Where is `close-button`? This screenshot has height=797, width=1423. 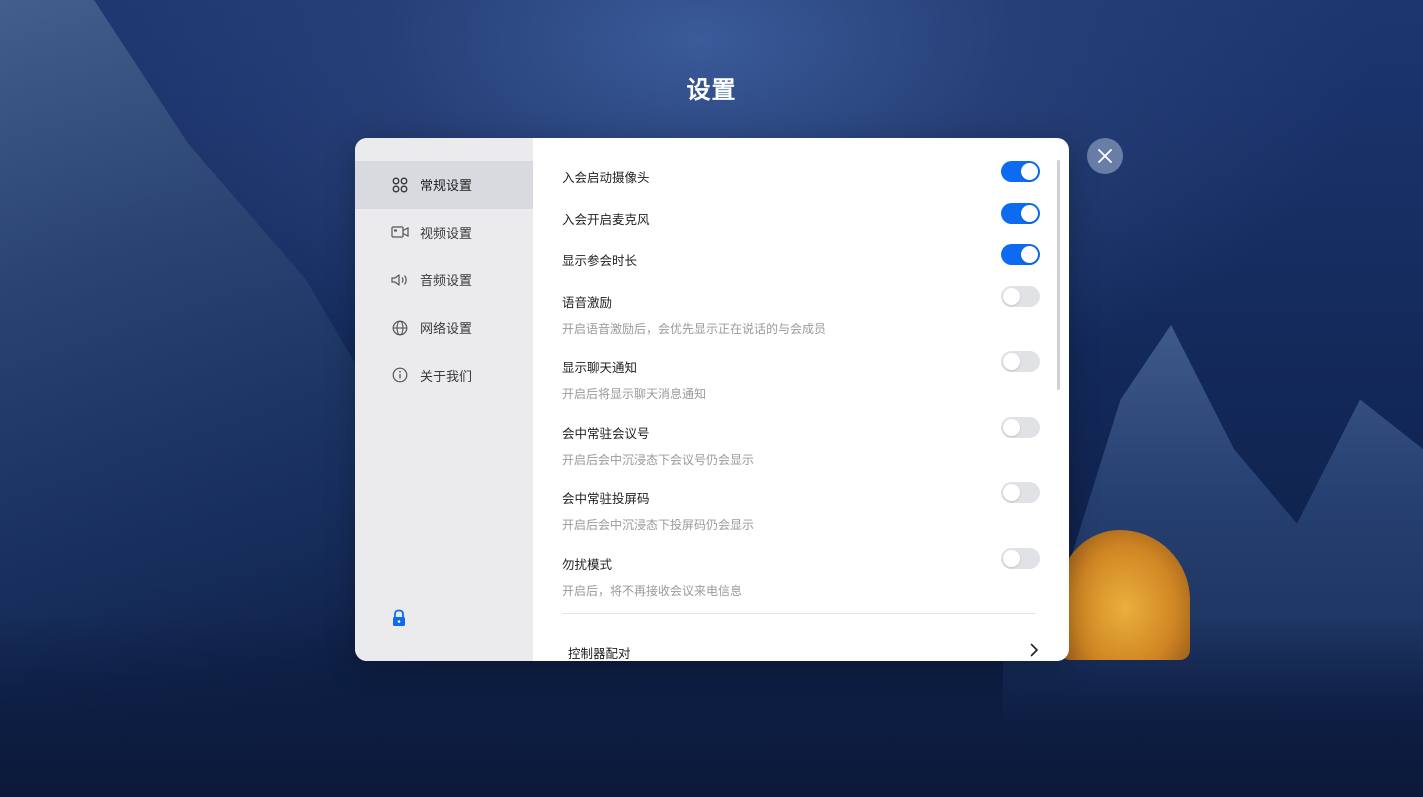 close-button is located at coordinates (1105, 156).